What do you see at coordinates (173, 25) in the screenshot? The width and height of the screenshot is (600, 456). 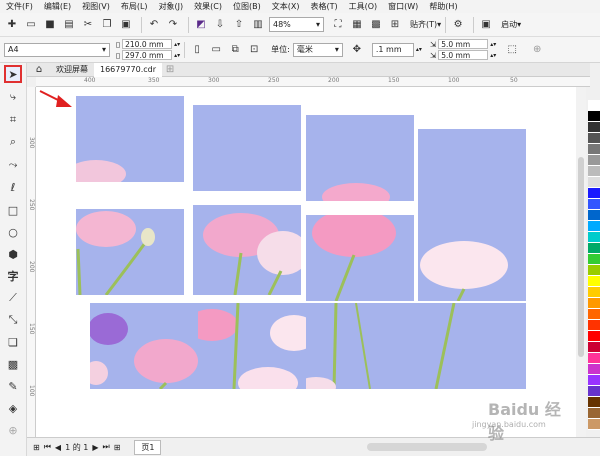 I see `redo-icon: ↷` at bounding box center [173, 25].